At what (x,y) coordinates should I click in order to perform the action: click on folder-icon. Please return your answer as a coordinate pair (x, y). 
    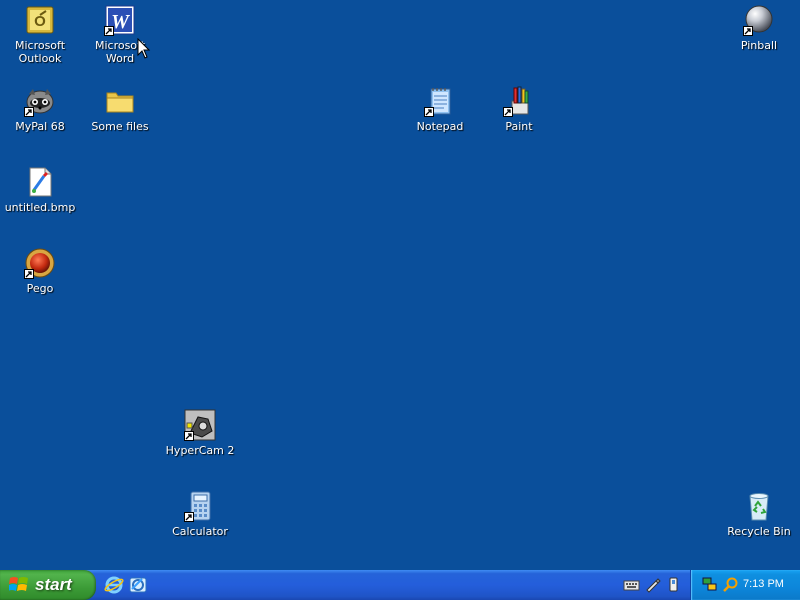
    Looking at the image, I should click on (120, 101).